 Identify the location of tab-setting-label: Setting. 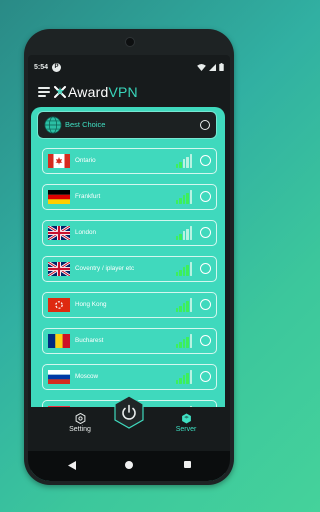
(80, 429).